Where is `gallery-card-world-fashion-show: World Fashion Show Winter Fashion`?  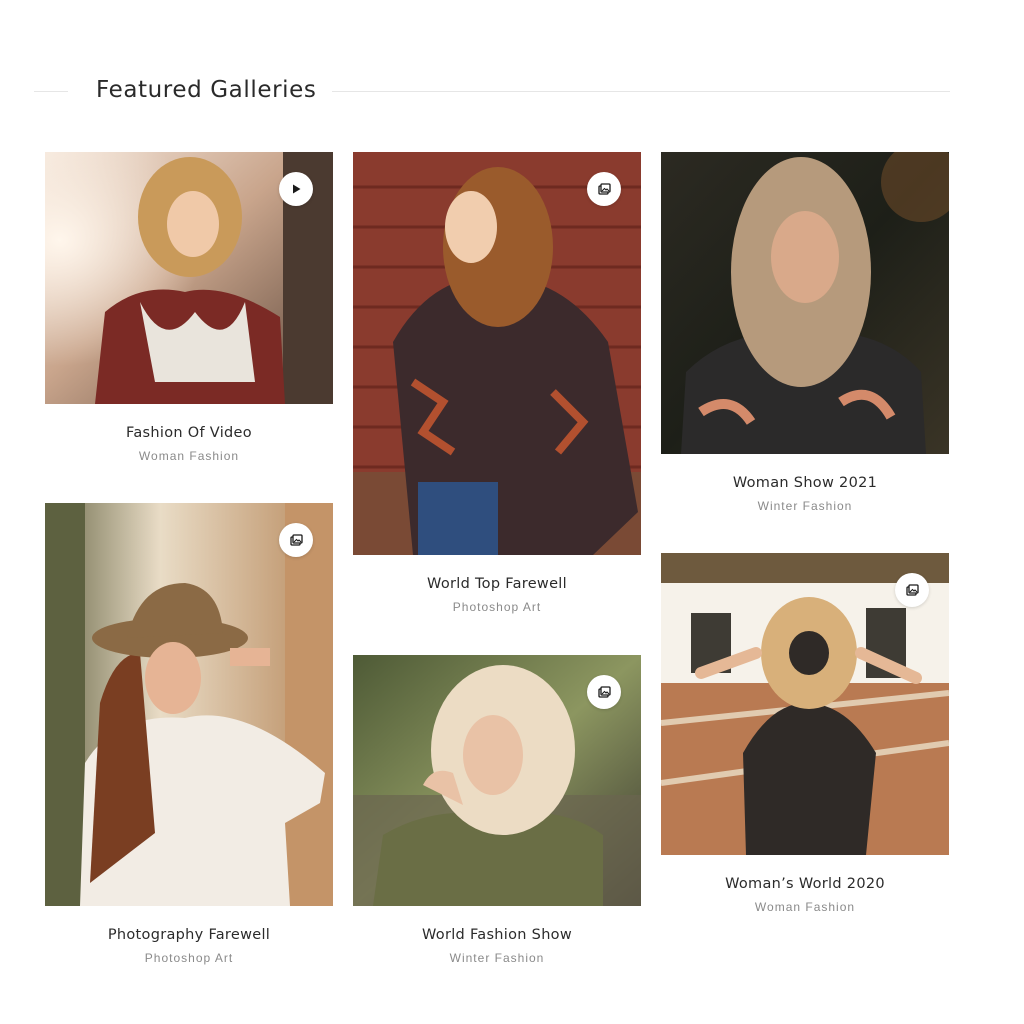
gallery-card-world-fashion-show: World Fashion Show Winter Fashion is located at coordinates (497, 810).